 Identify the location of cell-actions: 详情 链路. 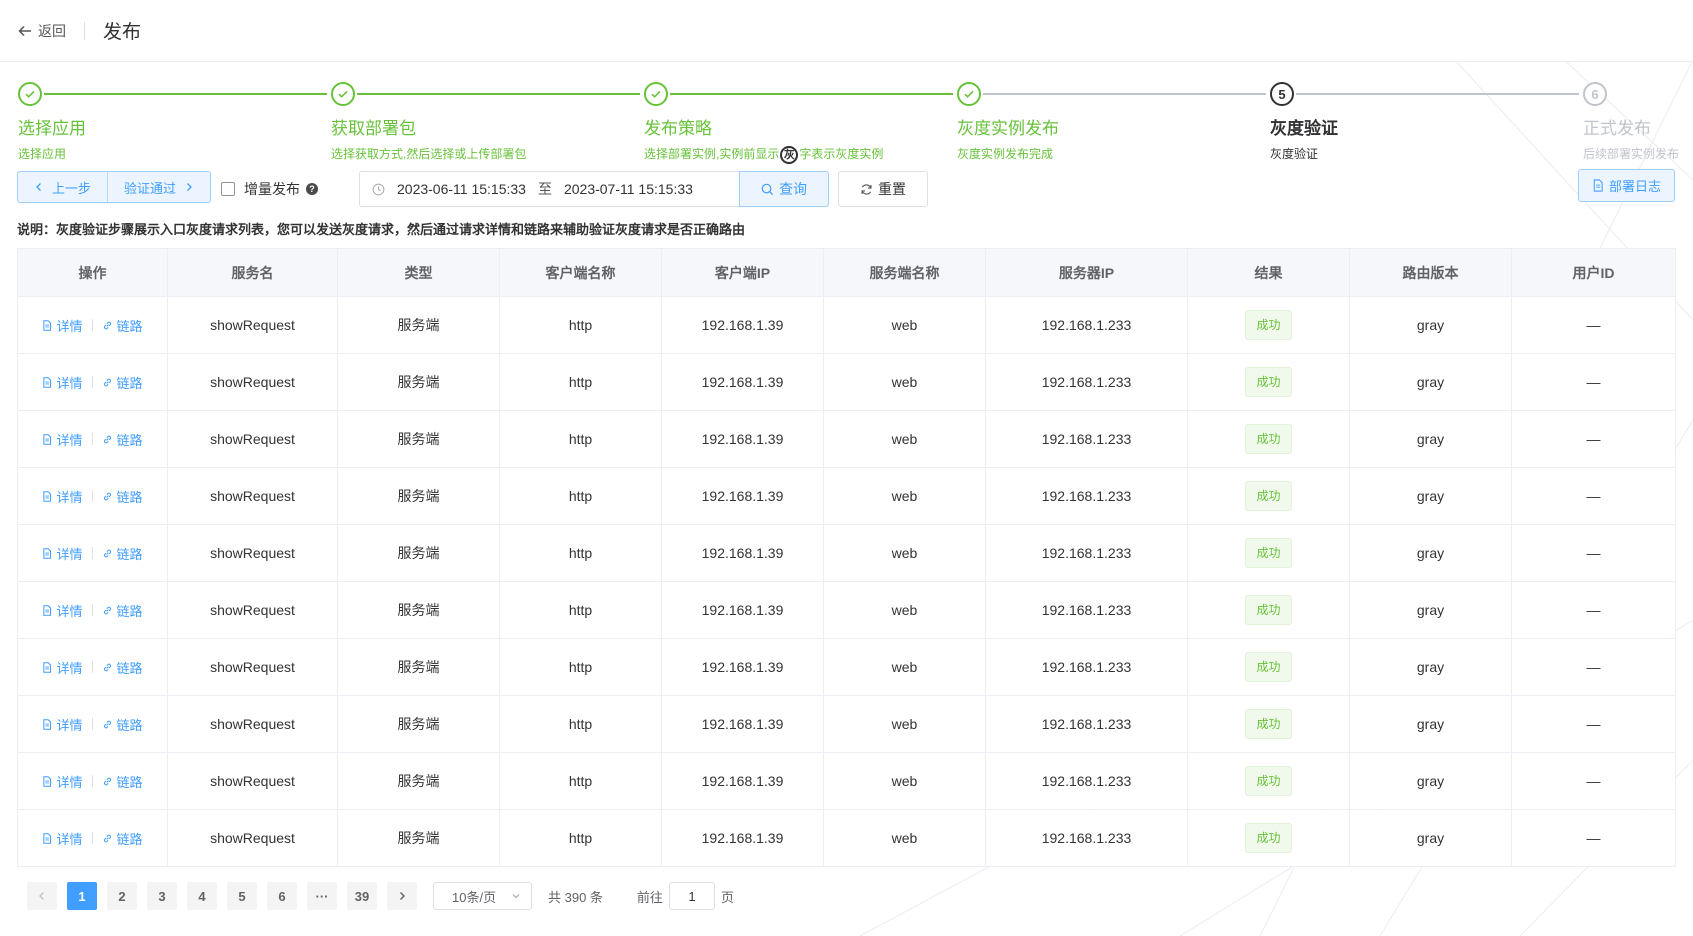
(92, 781).